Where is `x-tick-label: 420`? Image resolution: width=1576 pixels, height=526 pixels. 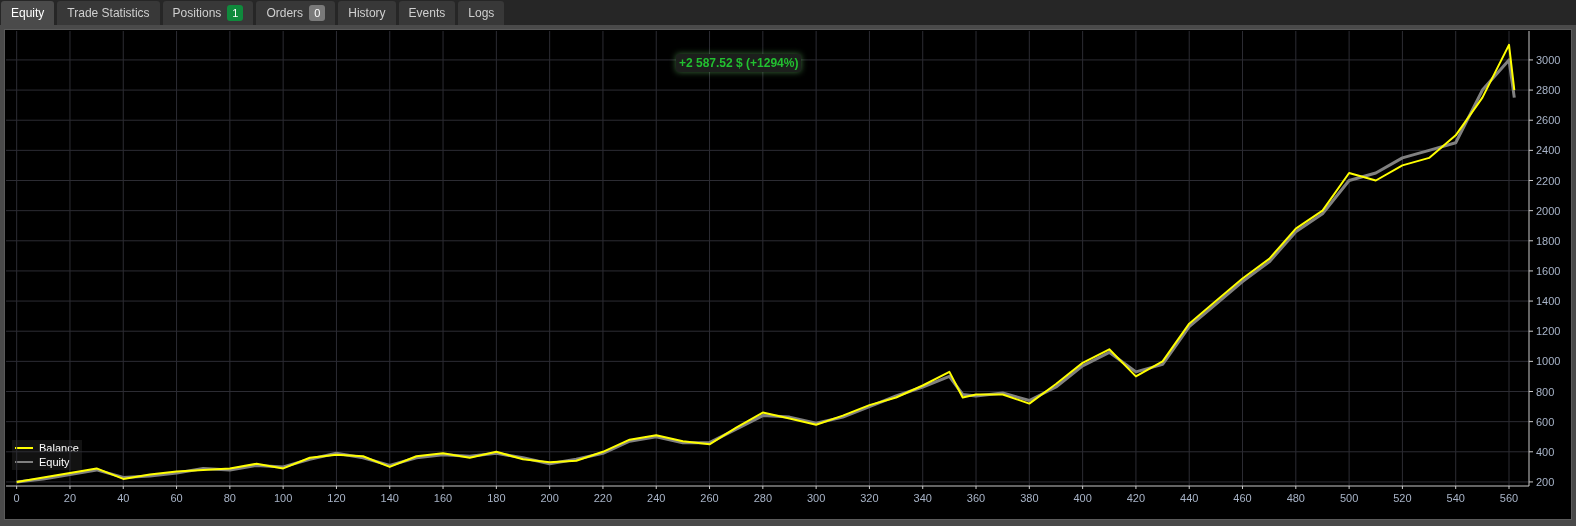 x-tick-label: 420 is located at coordinates (1136, 498).